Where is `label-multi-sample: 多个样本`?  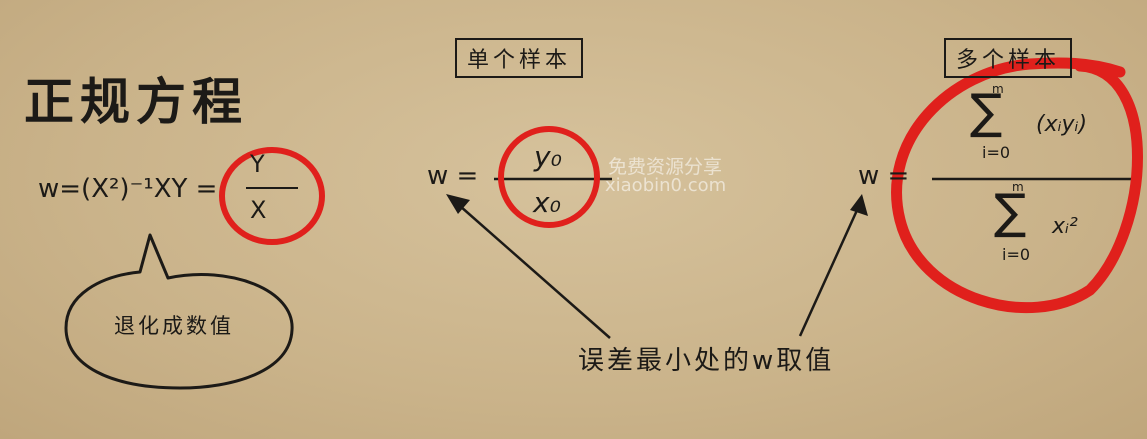 label-multi-sample: 多个样本 is located at coordinates (1008, 58).